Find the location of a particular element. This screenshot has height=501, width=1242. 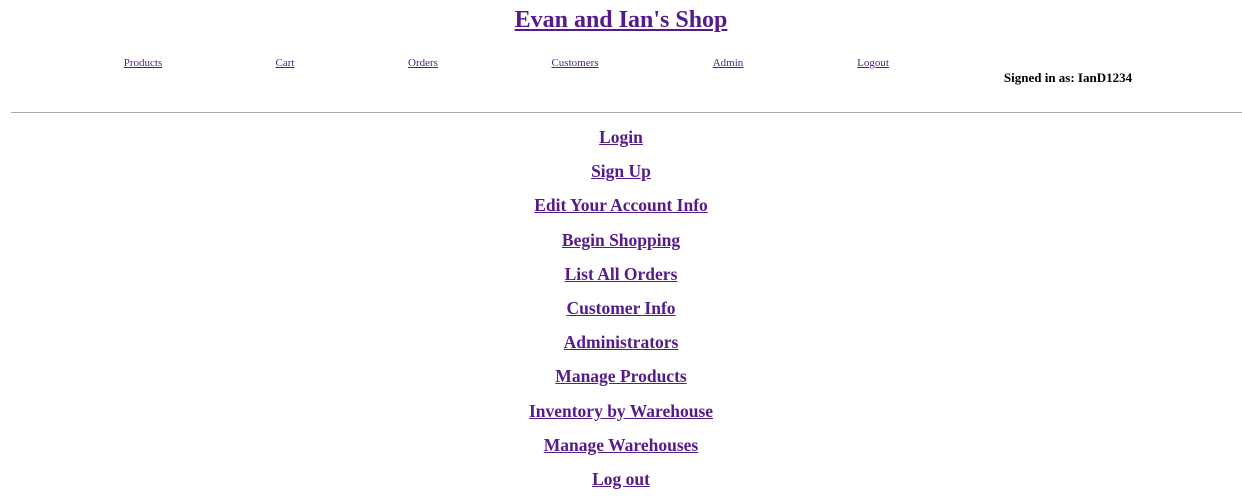

menu-item-customer-info: Customer Info is located at coordinates (621, 313).